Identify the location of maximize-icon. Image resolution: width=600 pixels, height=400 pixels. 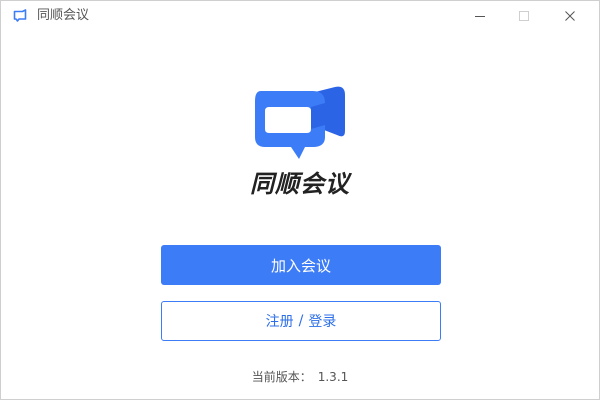
(524, 16).